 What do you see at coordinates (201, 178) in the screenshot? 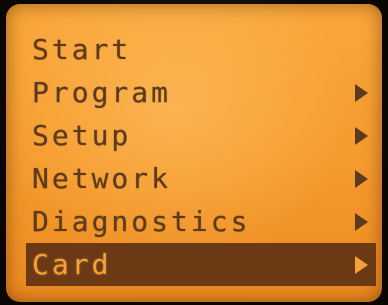
I see `menu-item-network: Network` at bounding box center [201, 178].